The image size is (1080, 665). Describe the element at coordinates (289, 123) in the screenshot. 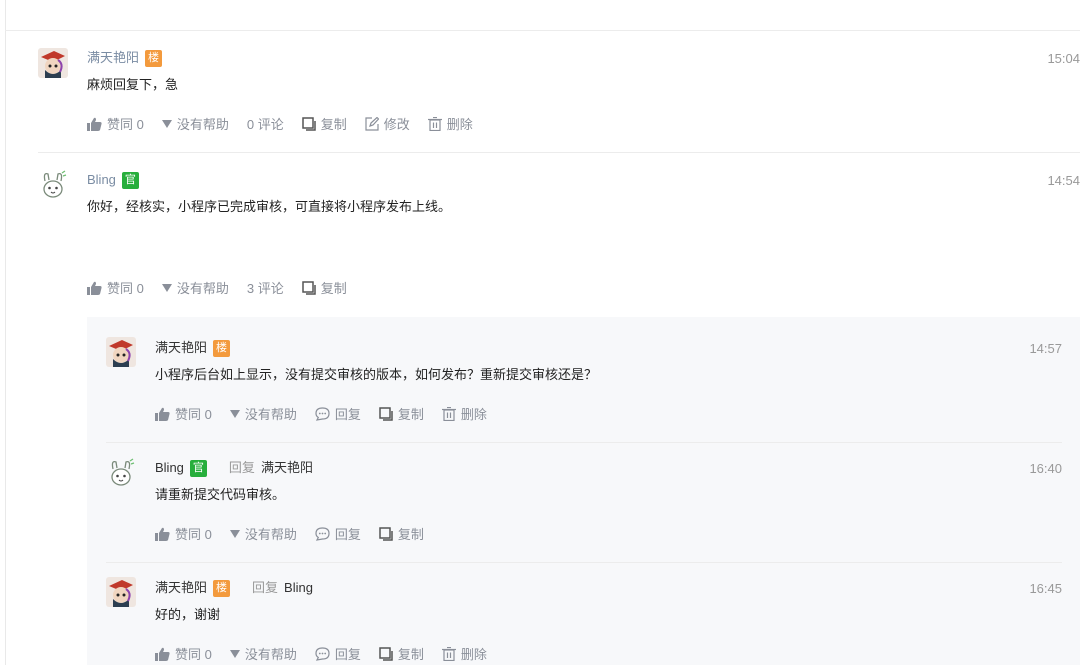

I see `post-actions: 赞同 0 没有帮助 0 评论 复制 修改 删除` at that location.